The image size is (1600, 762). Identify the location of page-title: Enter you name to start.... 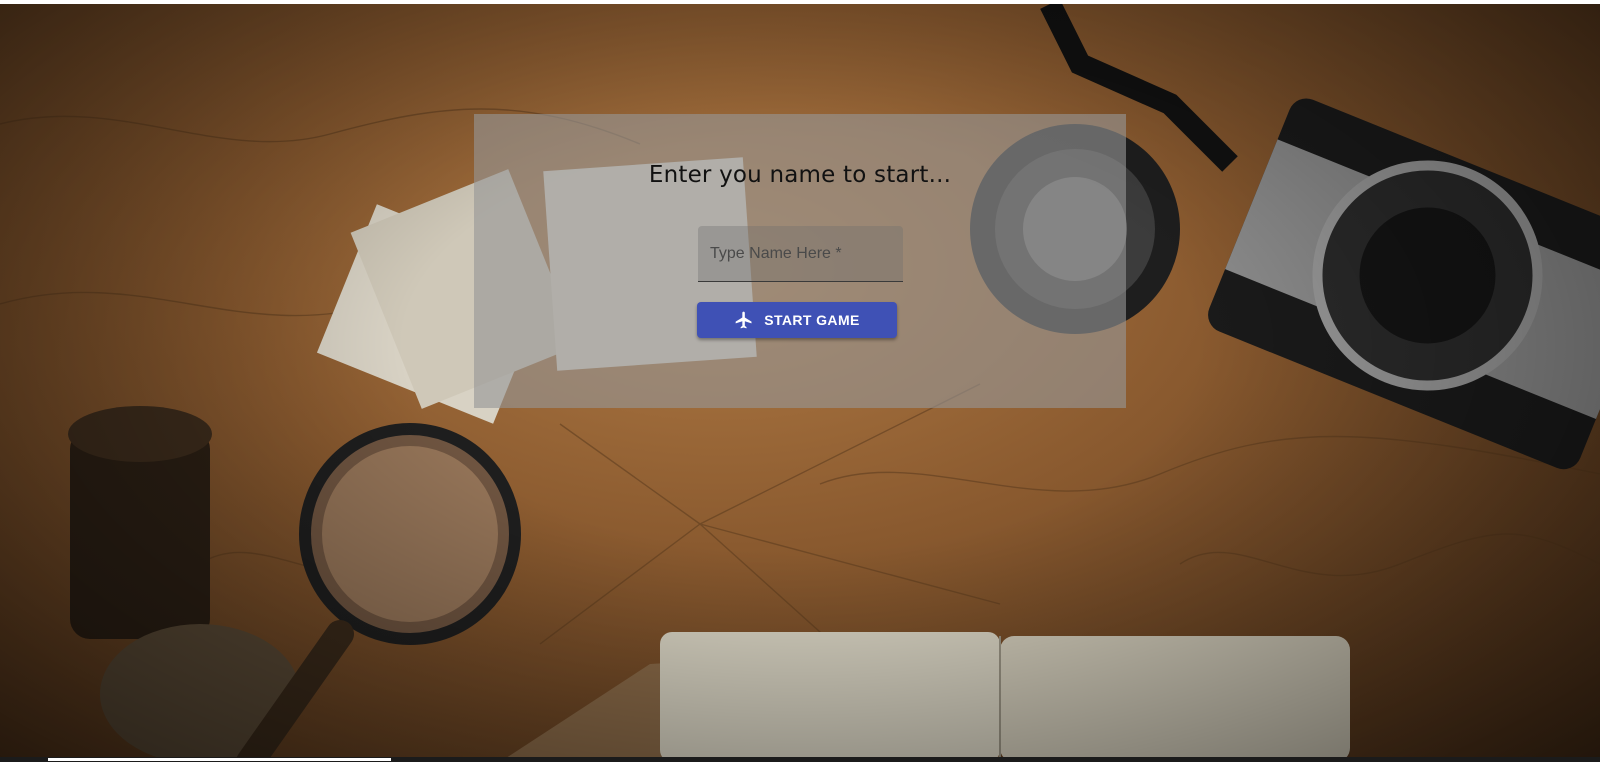
(800, 175).